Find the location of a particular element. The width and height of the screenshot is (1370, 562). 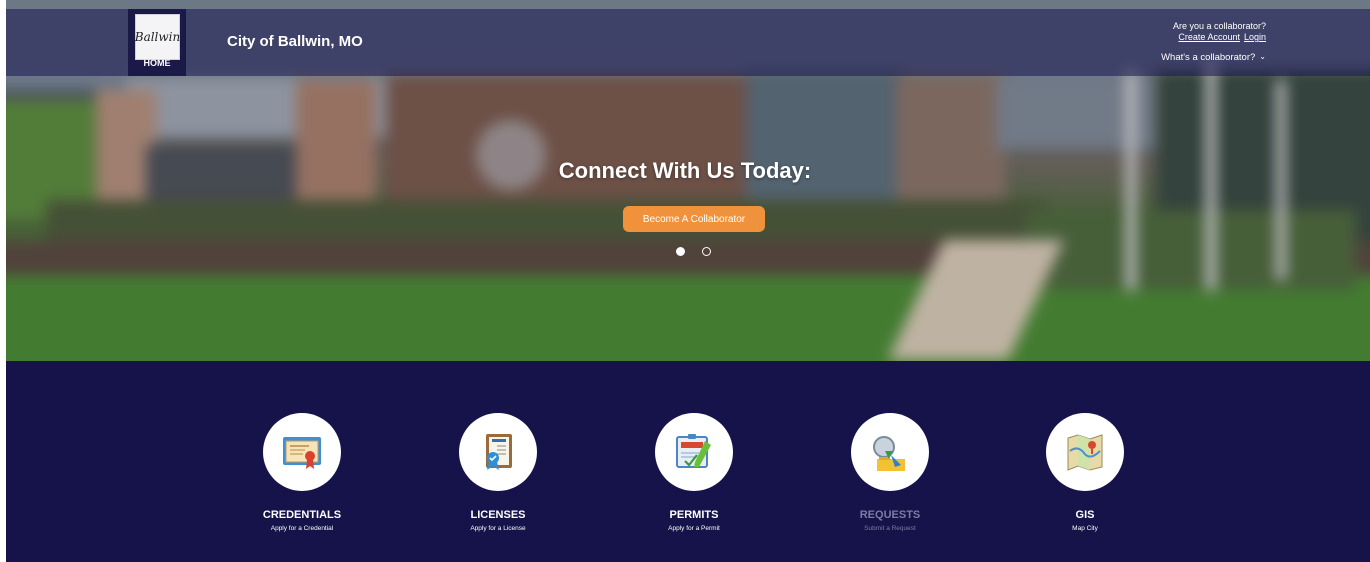

service-licenses: LICENSES Apply for a License is located at coordinates (498, 472).